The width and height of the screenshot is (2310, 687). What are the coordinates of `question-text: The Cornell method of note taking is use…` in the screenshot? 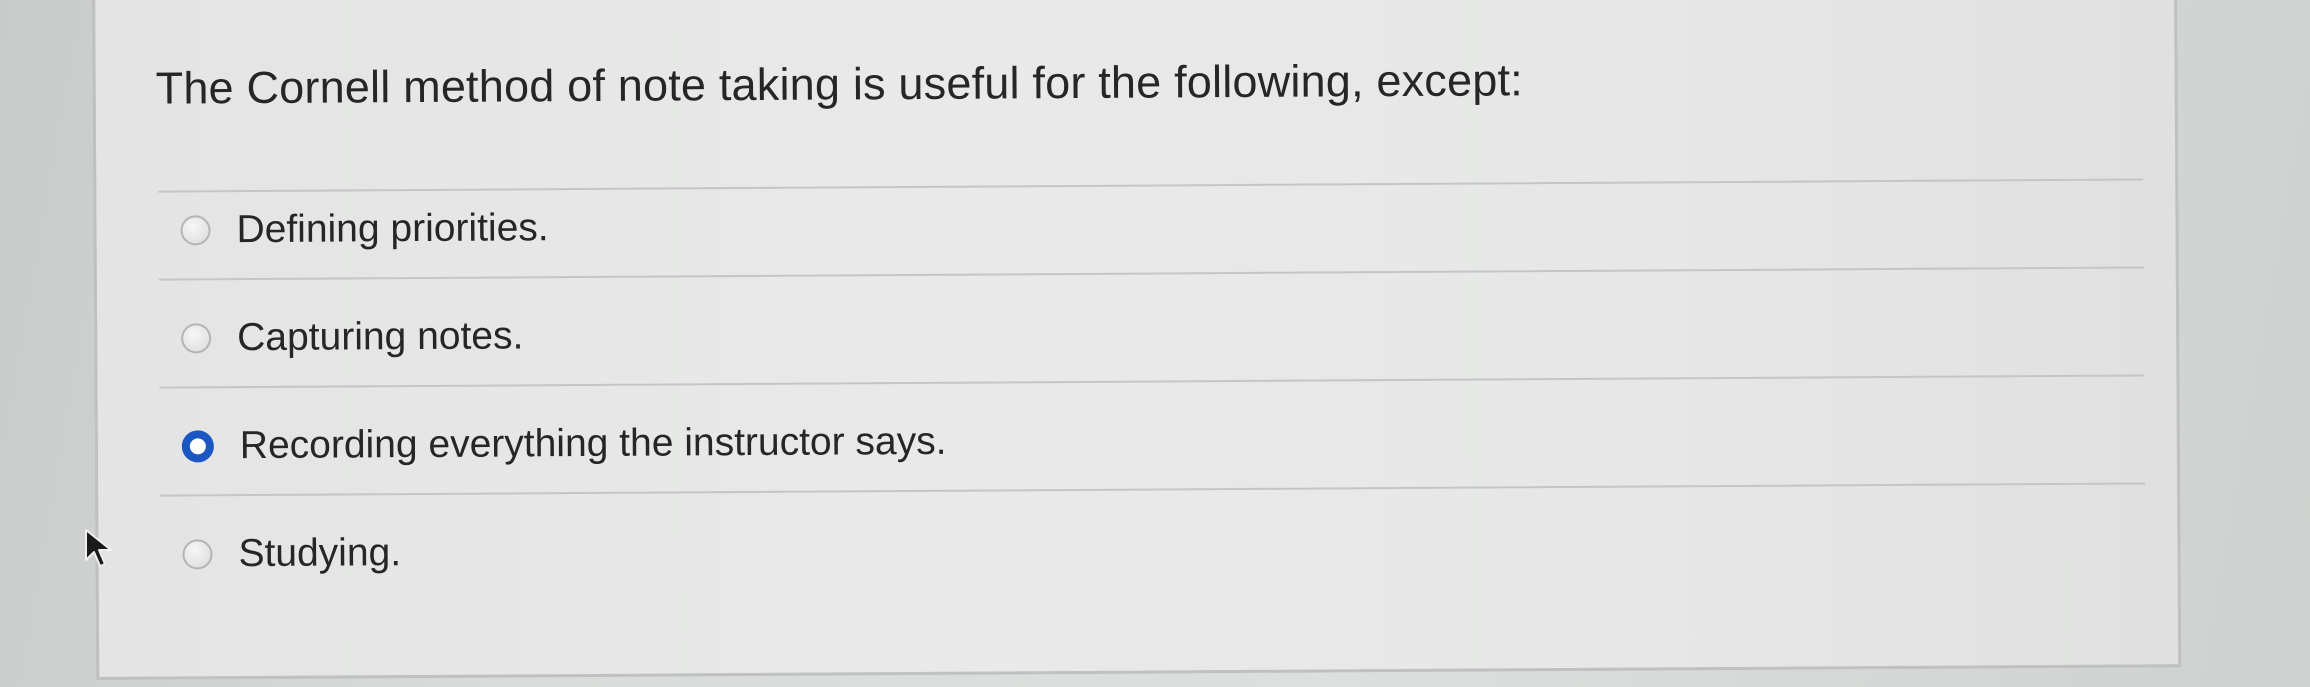 It's located at (839, 84).